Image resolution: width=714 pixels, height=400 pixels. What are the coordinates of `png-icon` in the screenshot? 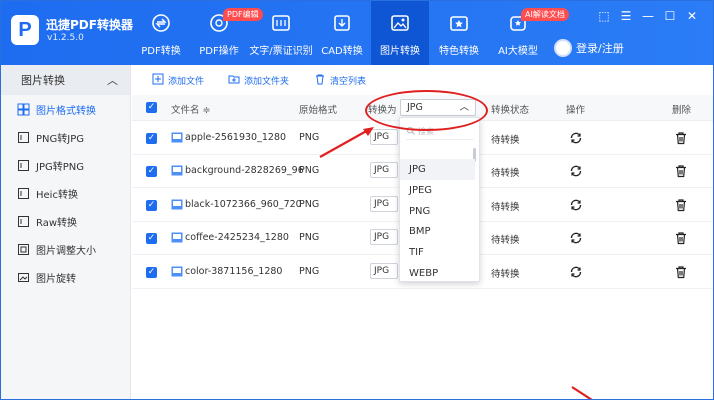 It's located at (23, 137).